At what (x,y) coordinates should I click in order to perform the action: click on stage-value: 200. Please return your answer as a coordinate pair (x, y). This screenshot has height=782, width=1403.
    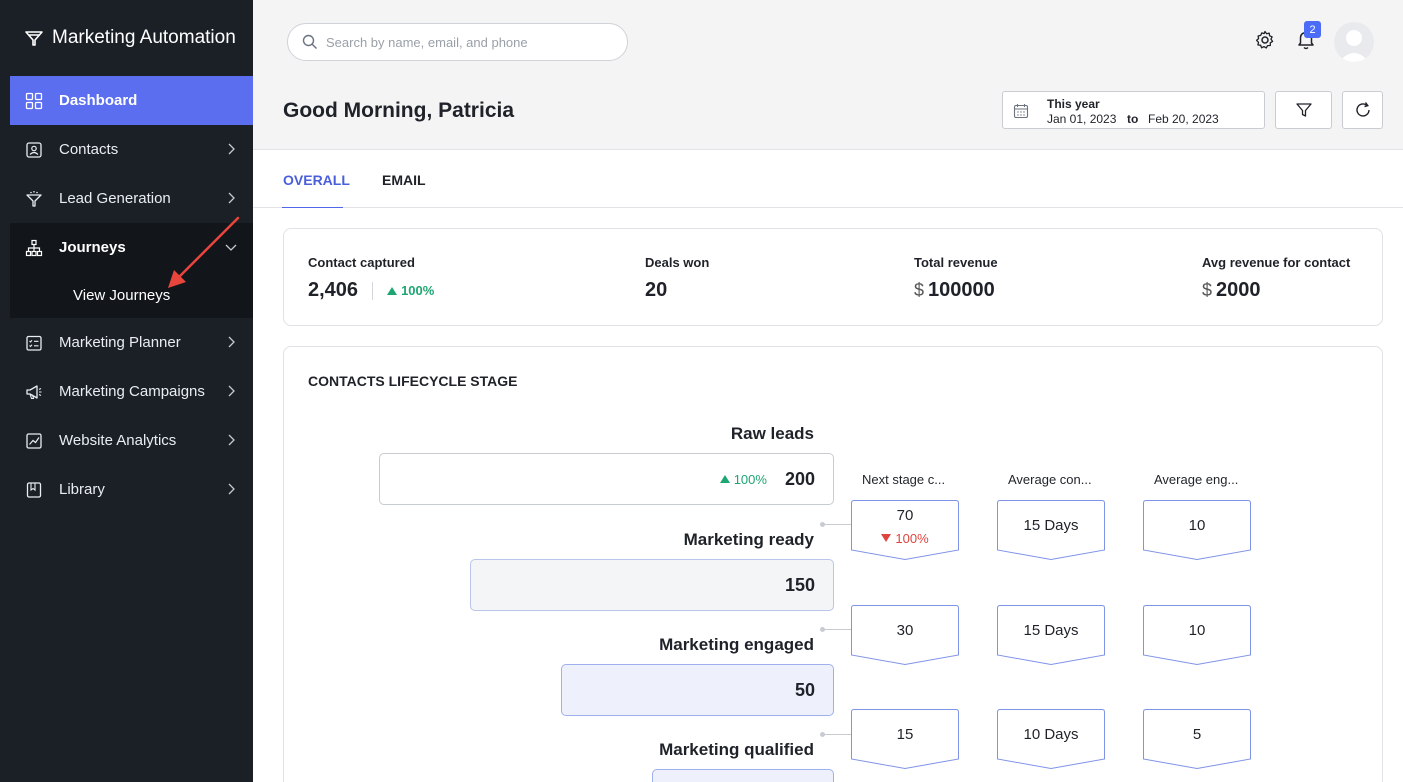
    Looking at the image, I should click on (799, 478).